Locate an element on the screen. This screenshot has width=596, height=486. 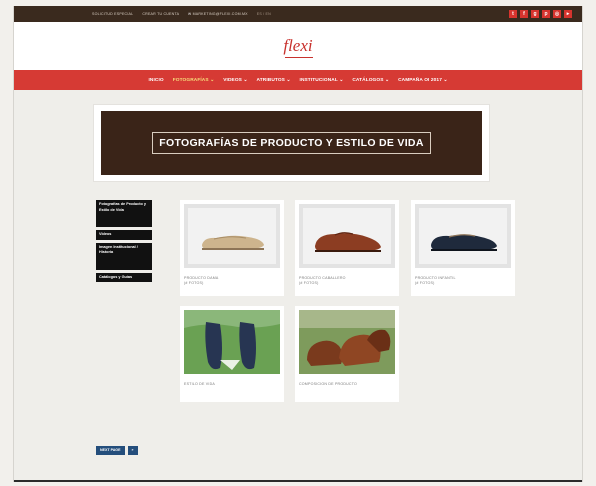
site-logo: flexi is located at coordinates (298, 47).